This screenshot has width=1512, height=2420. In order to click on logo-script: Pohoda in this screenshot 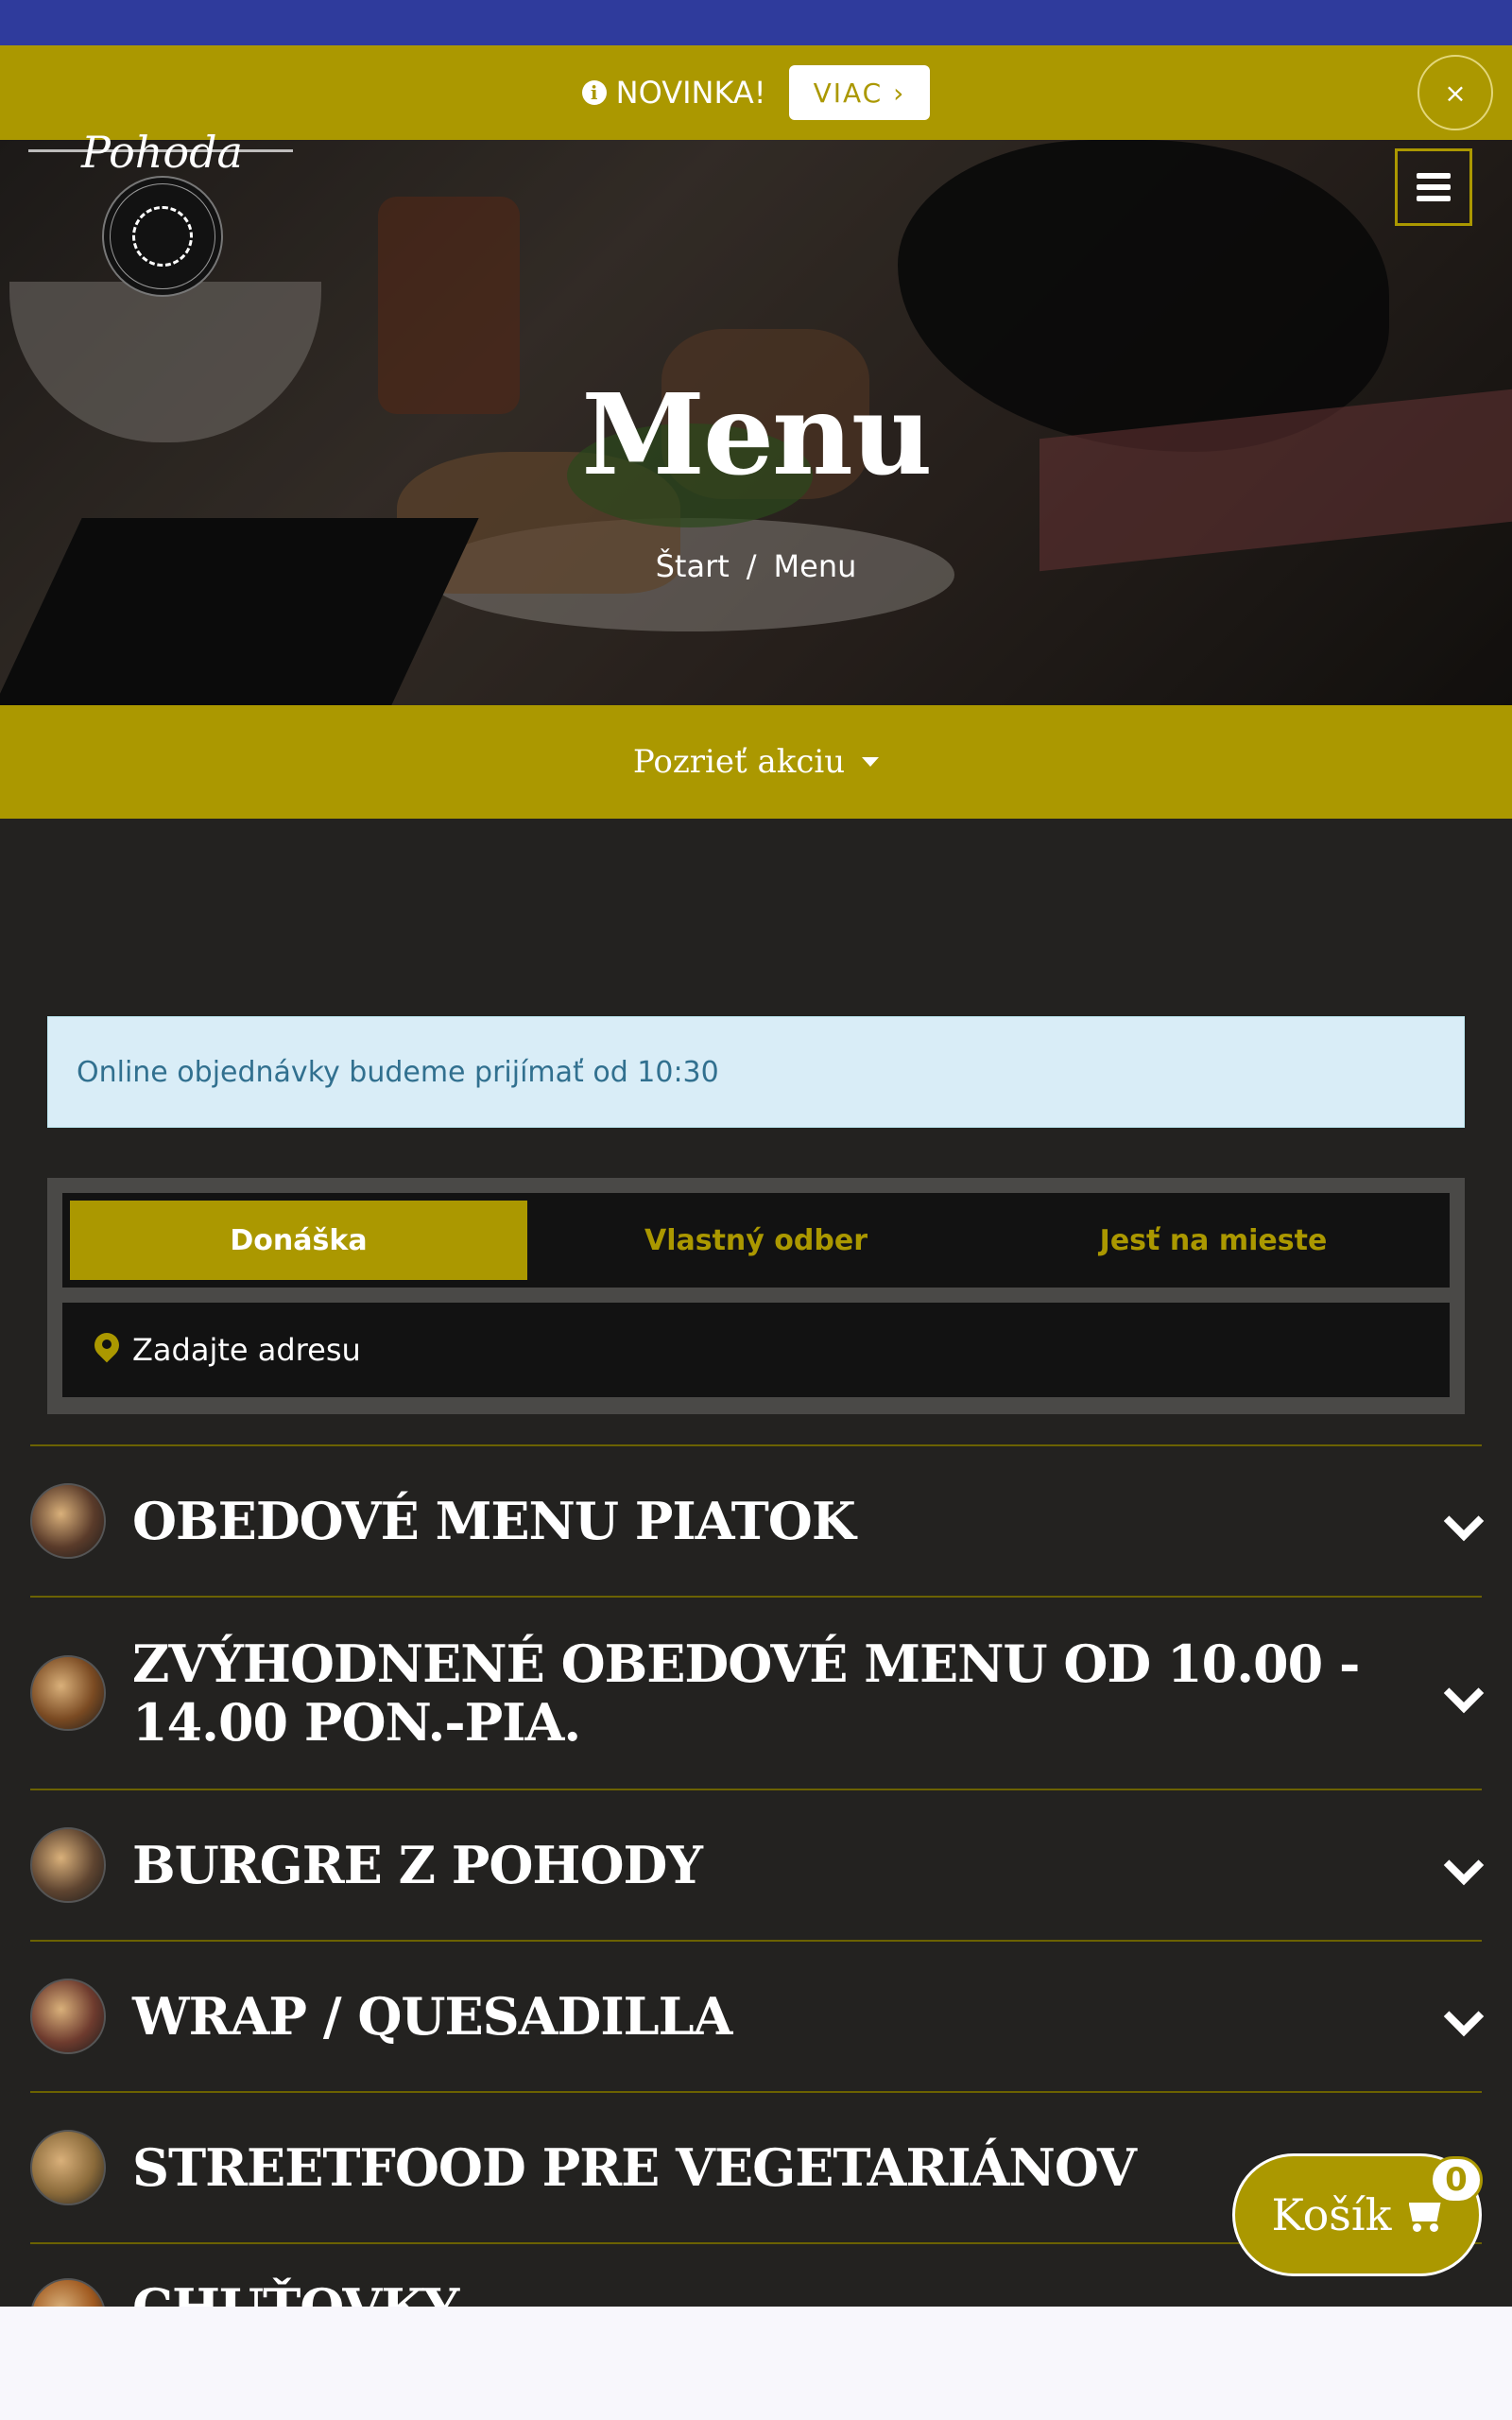, I will do `click(162, 153)`.